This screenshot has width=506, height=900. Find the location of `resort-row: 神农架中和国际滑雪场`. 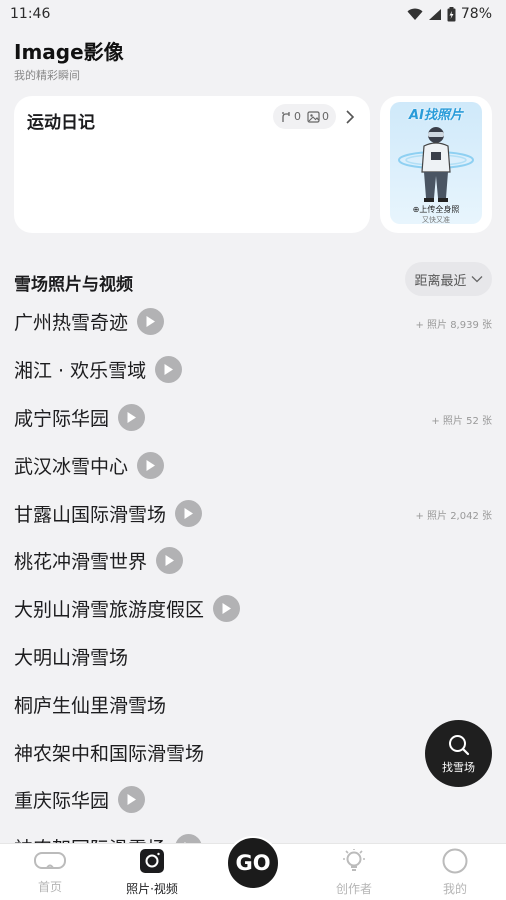

resort-row: 神农架中和国际滑雪场 is located at coordinates (253, 752).